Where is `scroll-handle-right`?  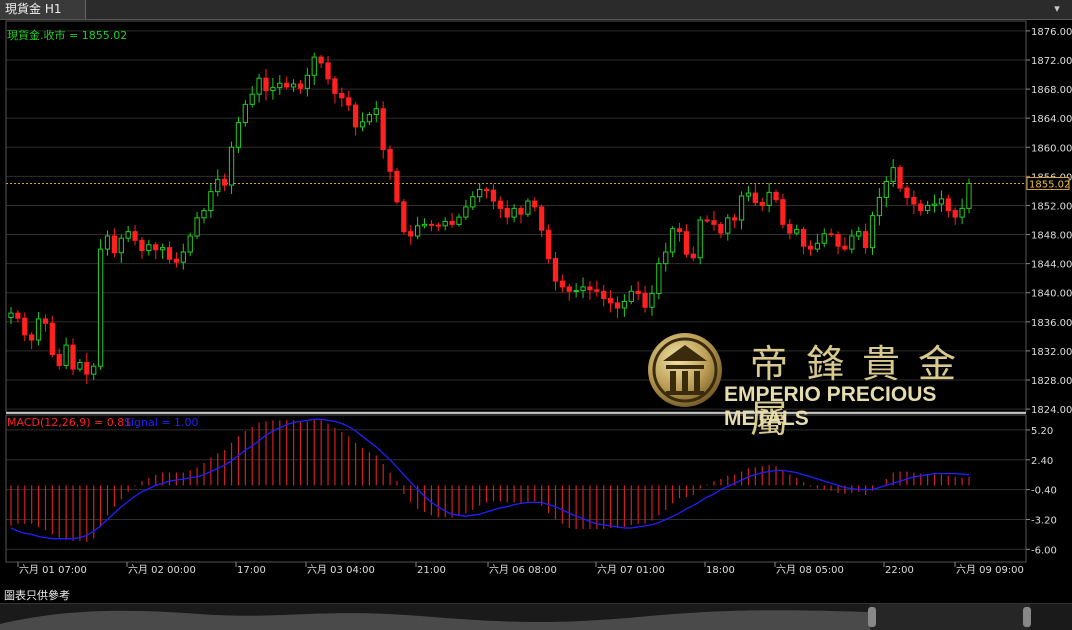
scroll-handle-right is located at coordinates (1027, 617).